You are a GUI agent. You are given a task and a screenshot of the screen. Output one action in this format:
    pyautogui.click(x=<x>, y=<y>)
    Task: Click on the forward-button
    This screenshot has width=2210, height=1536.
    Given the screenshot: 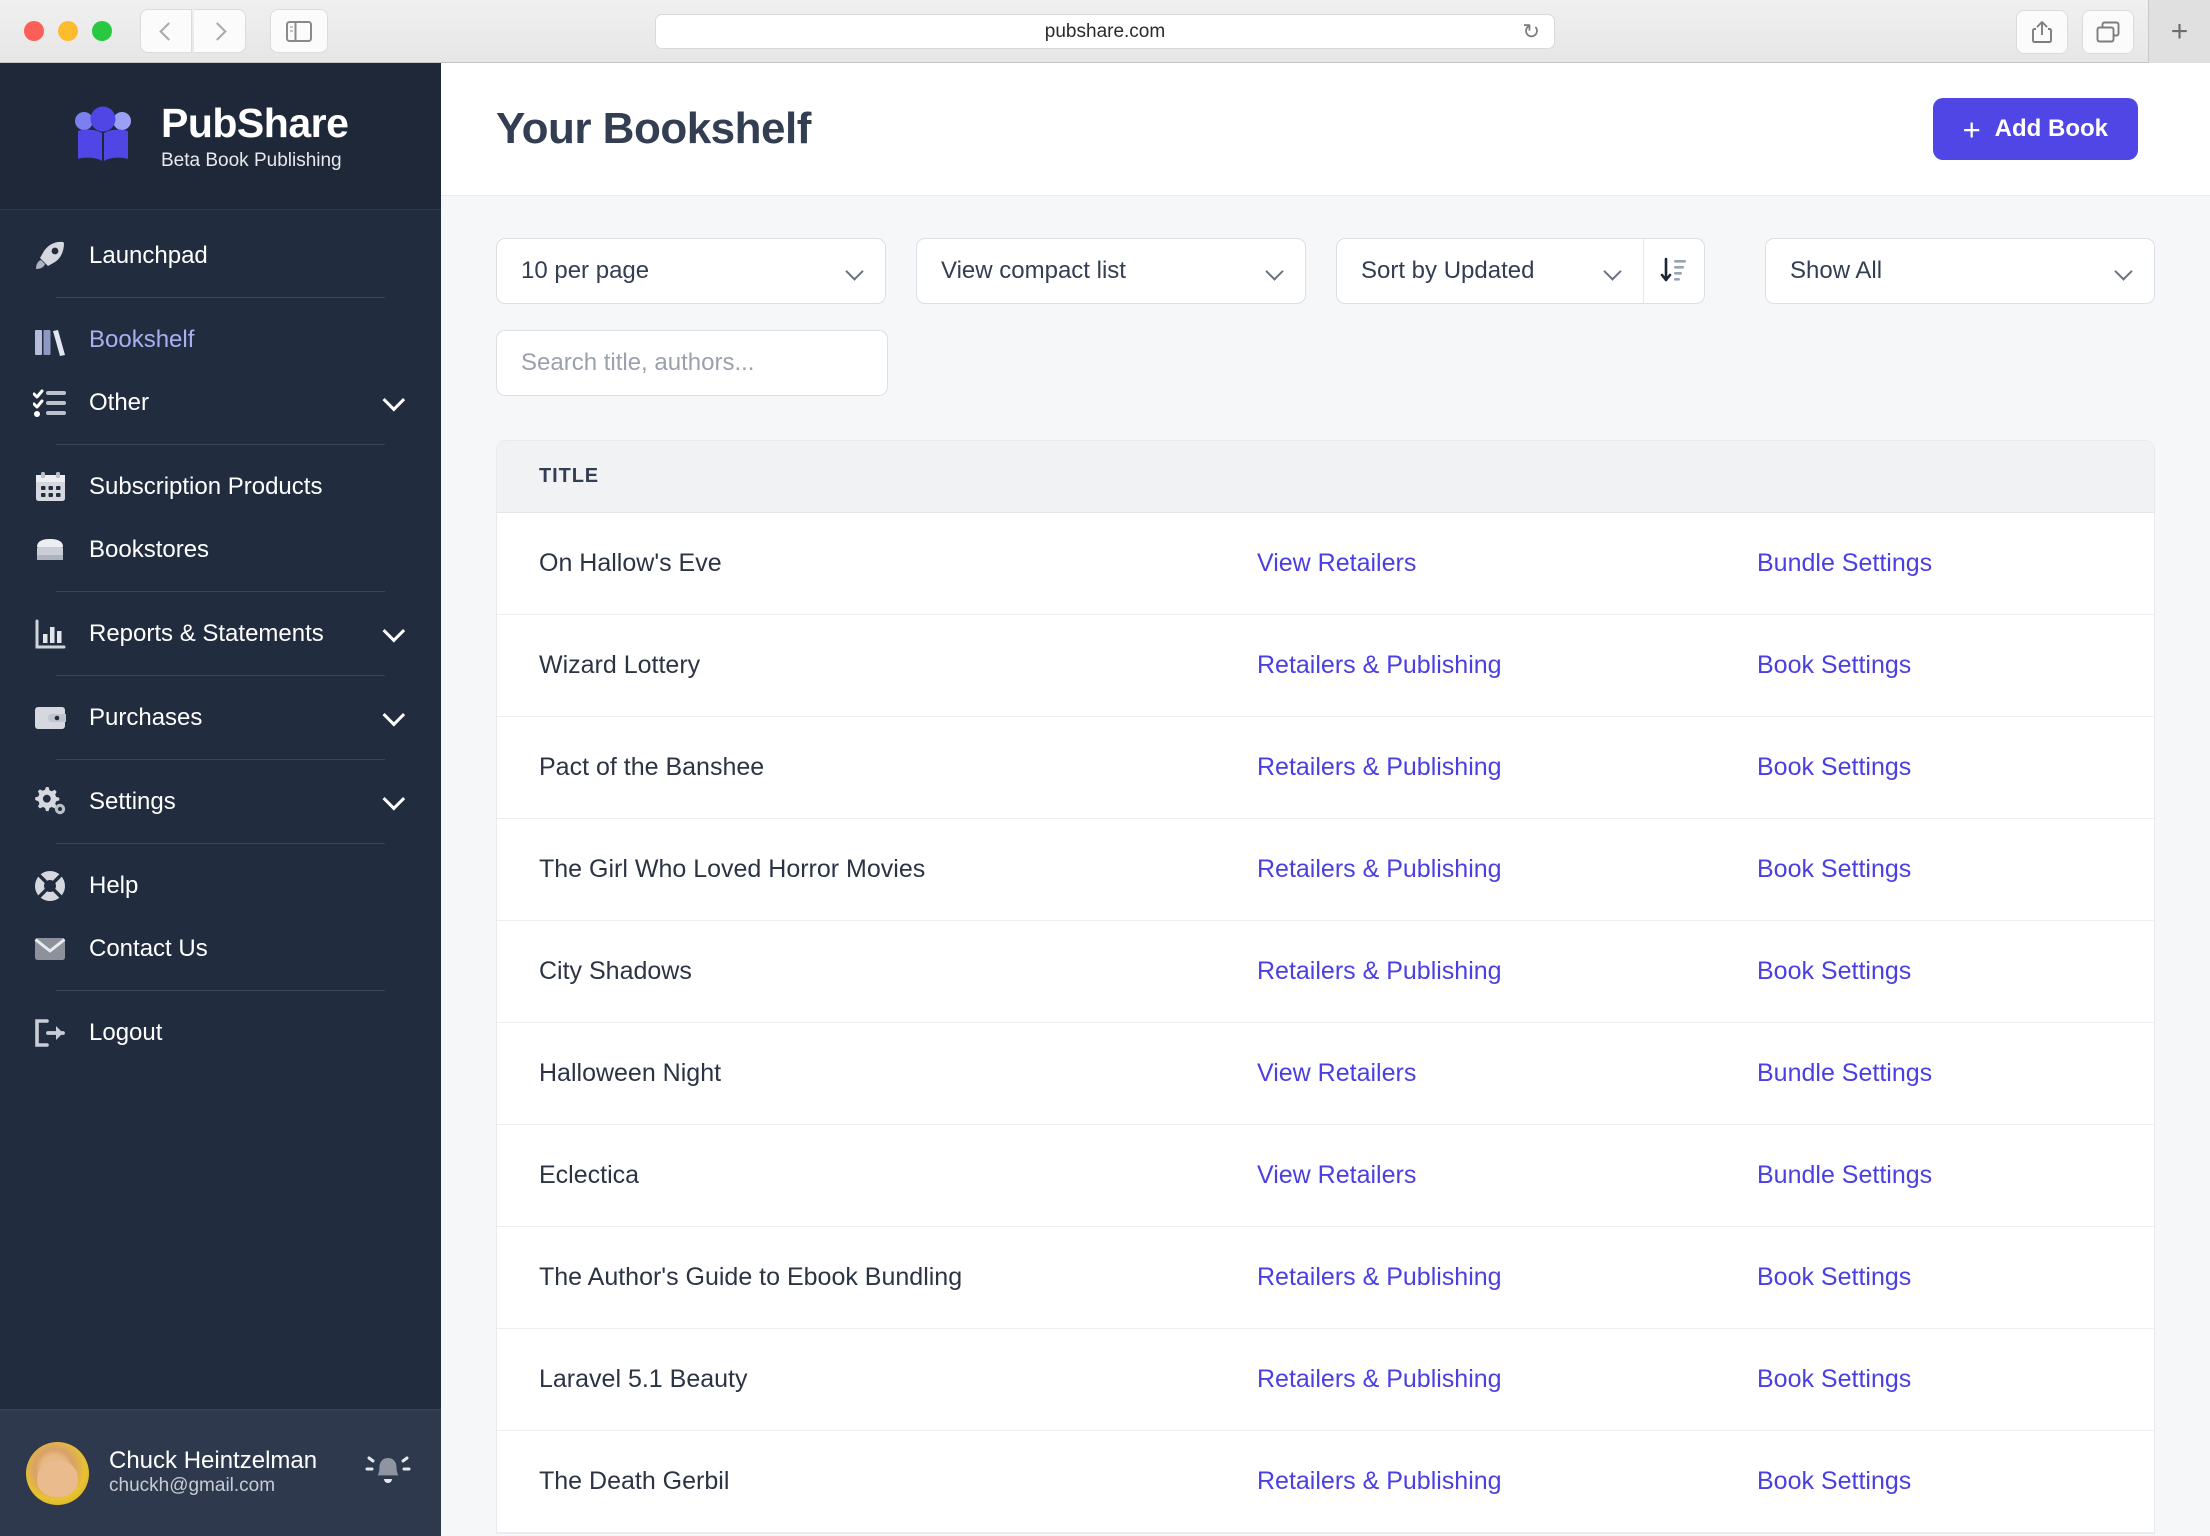 What is the action you would take?
    pyautogui.click(x=220, y=31)
    